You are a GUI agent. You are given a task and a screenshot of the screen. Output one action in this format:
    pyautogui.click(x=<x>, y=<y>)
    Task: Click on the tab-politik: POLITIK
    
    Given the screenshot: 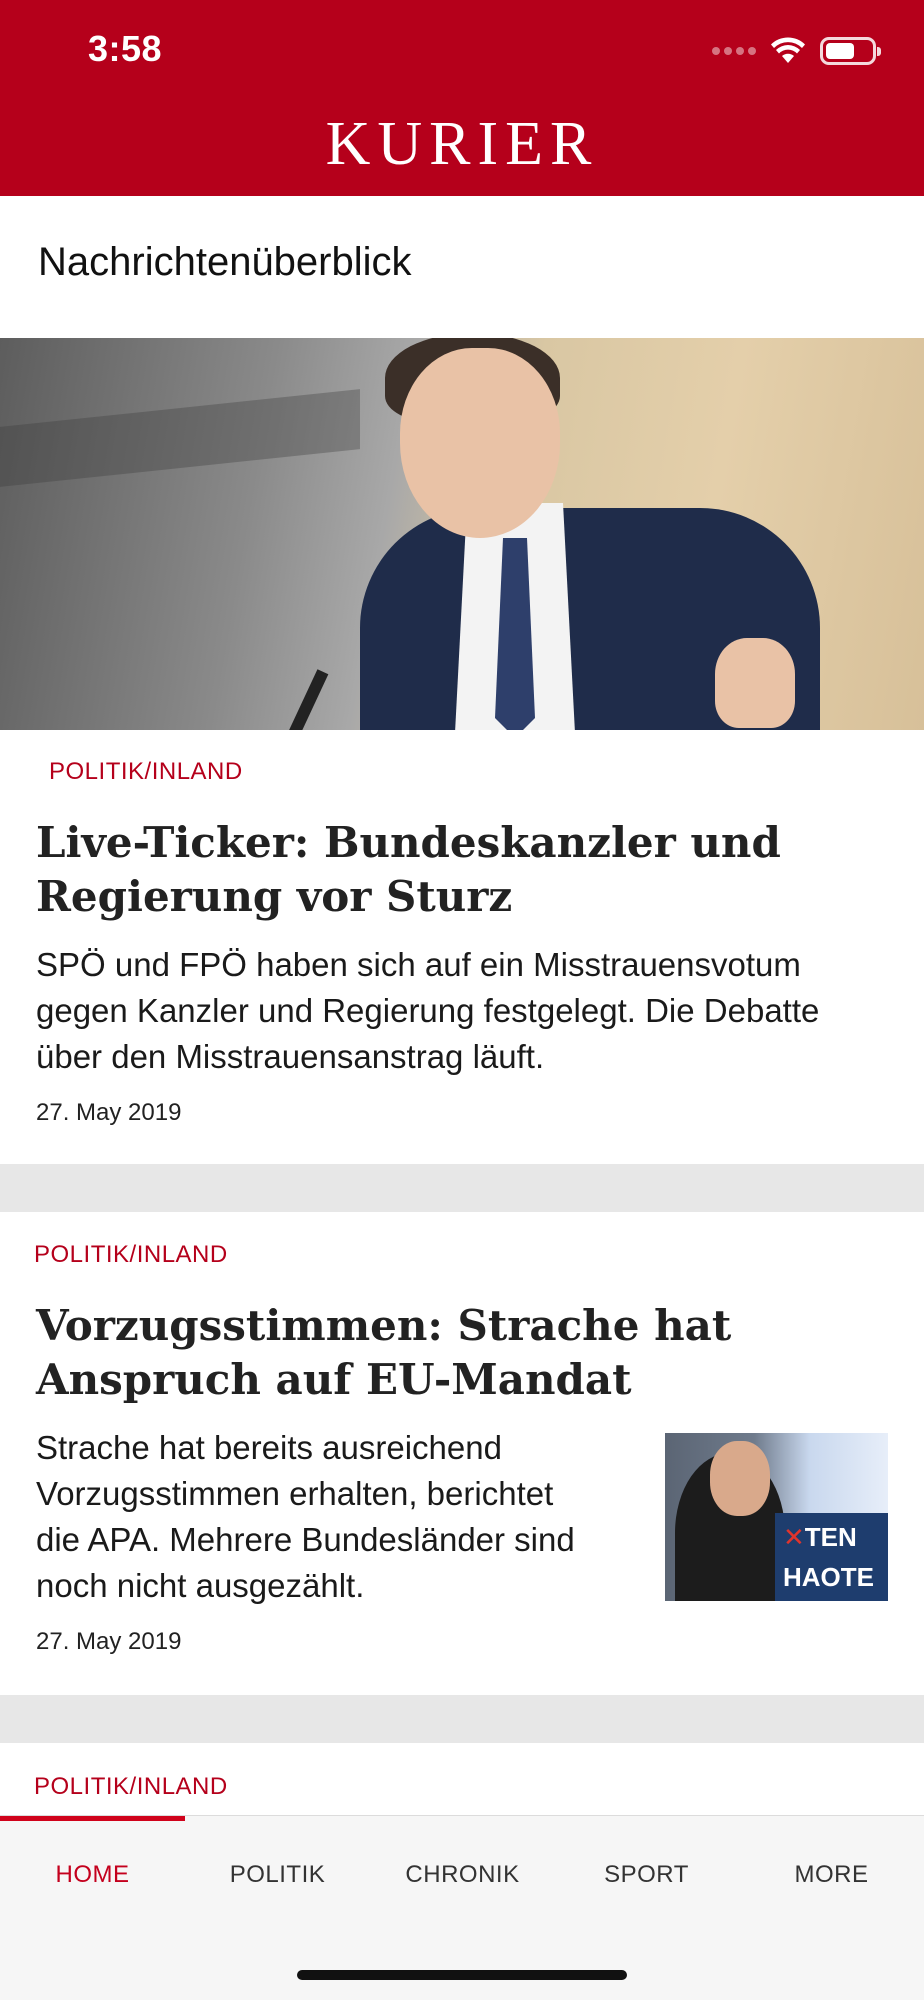 What is the action you would take?
    pyautogui.click(x=277, y=1875)
    